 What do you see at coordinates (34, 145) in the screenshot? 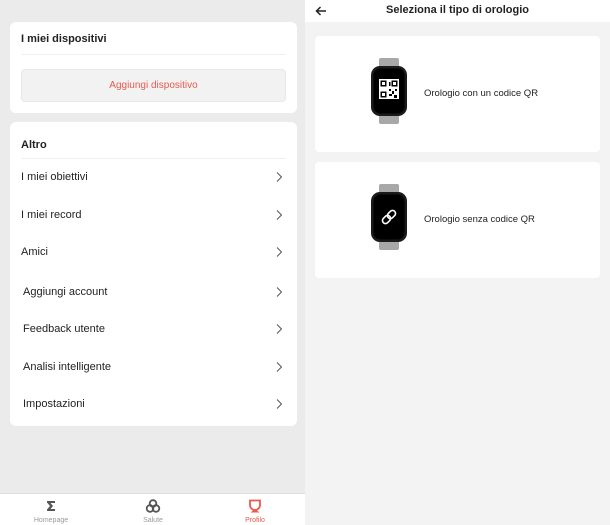
I see `other-title: Altro` at bounding box center [34, 145].